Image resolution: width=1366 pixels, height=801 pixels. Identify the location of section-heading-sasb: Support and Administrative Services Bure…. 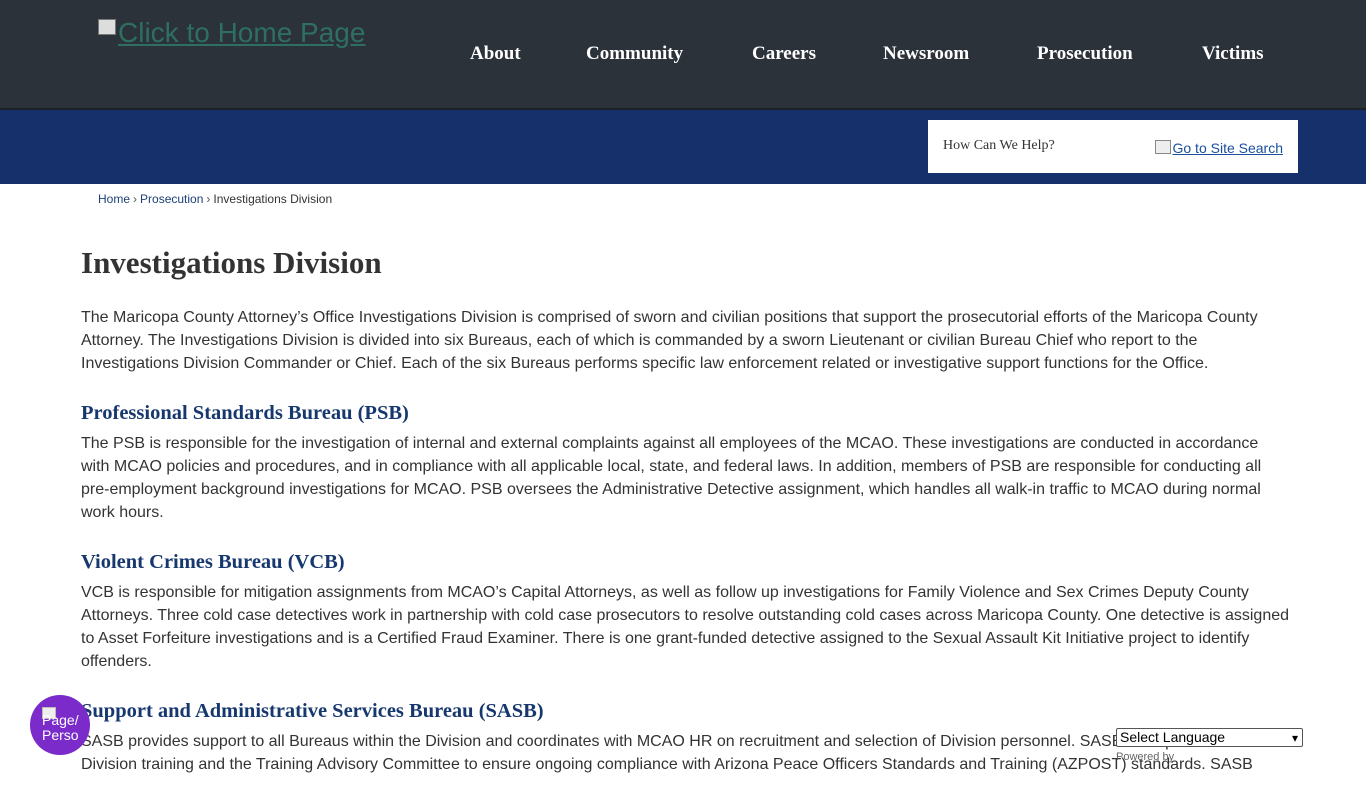
(312, 711).